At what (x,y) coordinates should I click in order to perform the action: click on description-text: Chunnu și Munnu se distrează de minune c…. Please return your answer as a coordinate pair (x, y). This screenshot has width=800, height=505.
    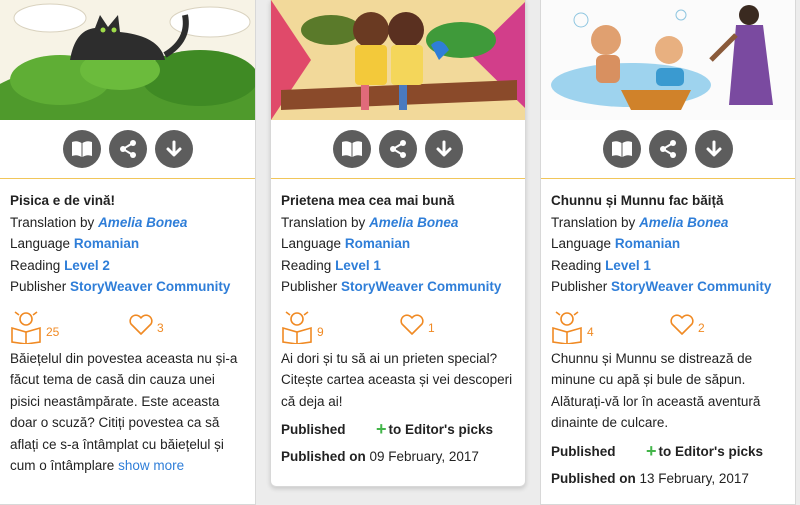
    Looking at the image, I should click on (656, 390).